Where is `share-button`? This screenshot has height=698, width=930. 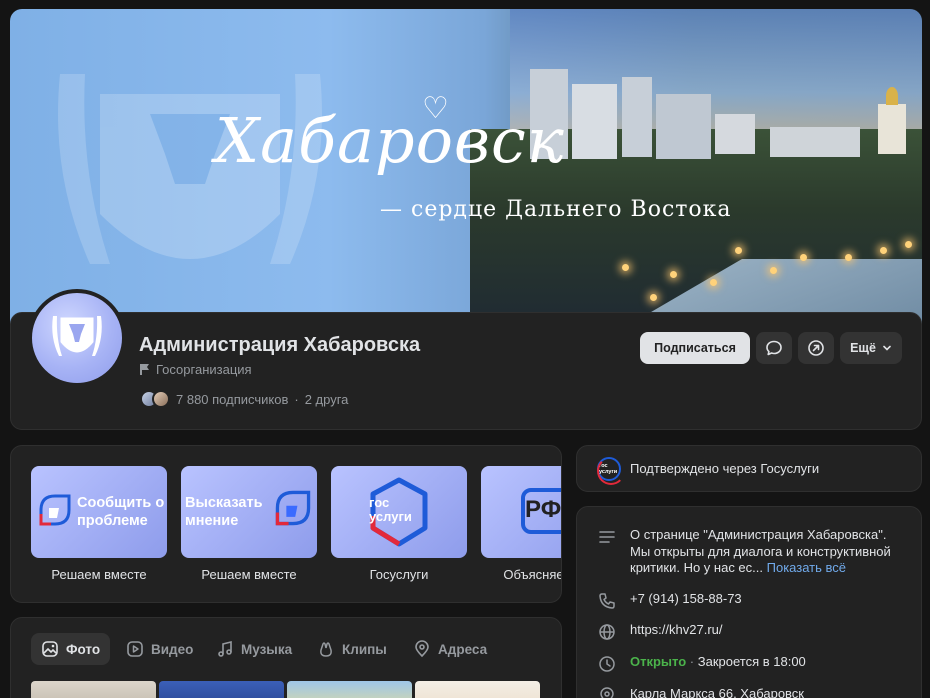
share-button is located at coordinates (816, 348).